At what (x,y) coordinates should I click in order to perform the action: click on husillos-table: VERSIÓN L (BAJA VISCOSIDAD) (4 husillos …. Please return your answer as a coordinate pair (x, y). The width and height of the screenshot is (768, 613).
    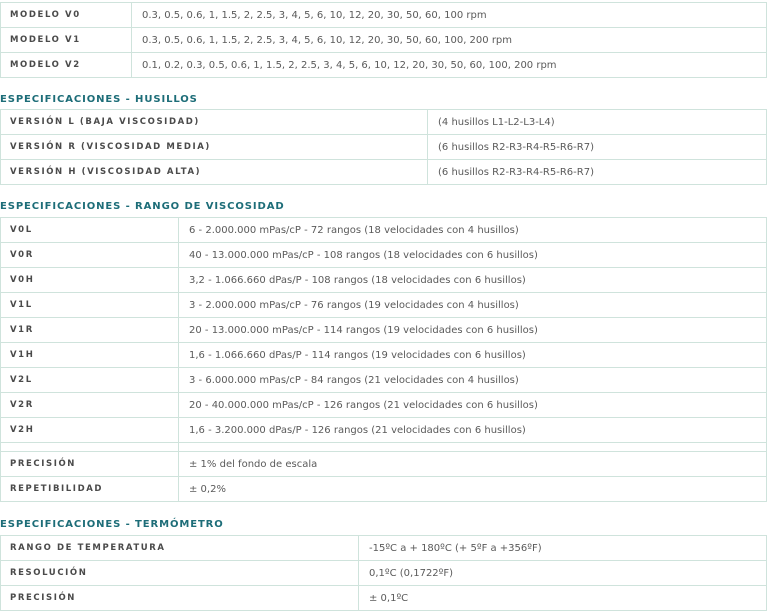
    Looking at the image, I should click on (383, 147).